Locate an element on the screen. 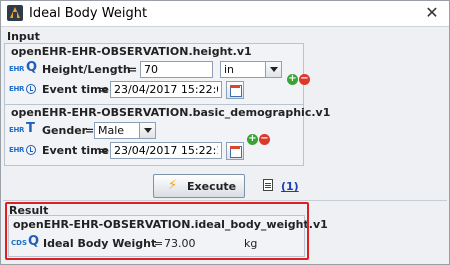 Image resolution: width=450 pixels, height=265 pixels. execute-button: ⚡ Execute is located at coordinates (199, 186).